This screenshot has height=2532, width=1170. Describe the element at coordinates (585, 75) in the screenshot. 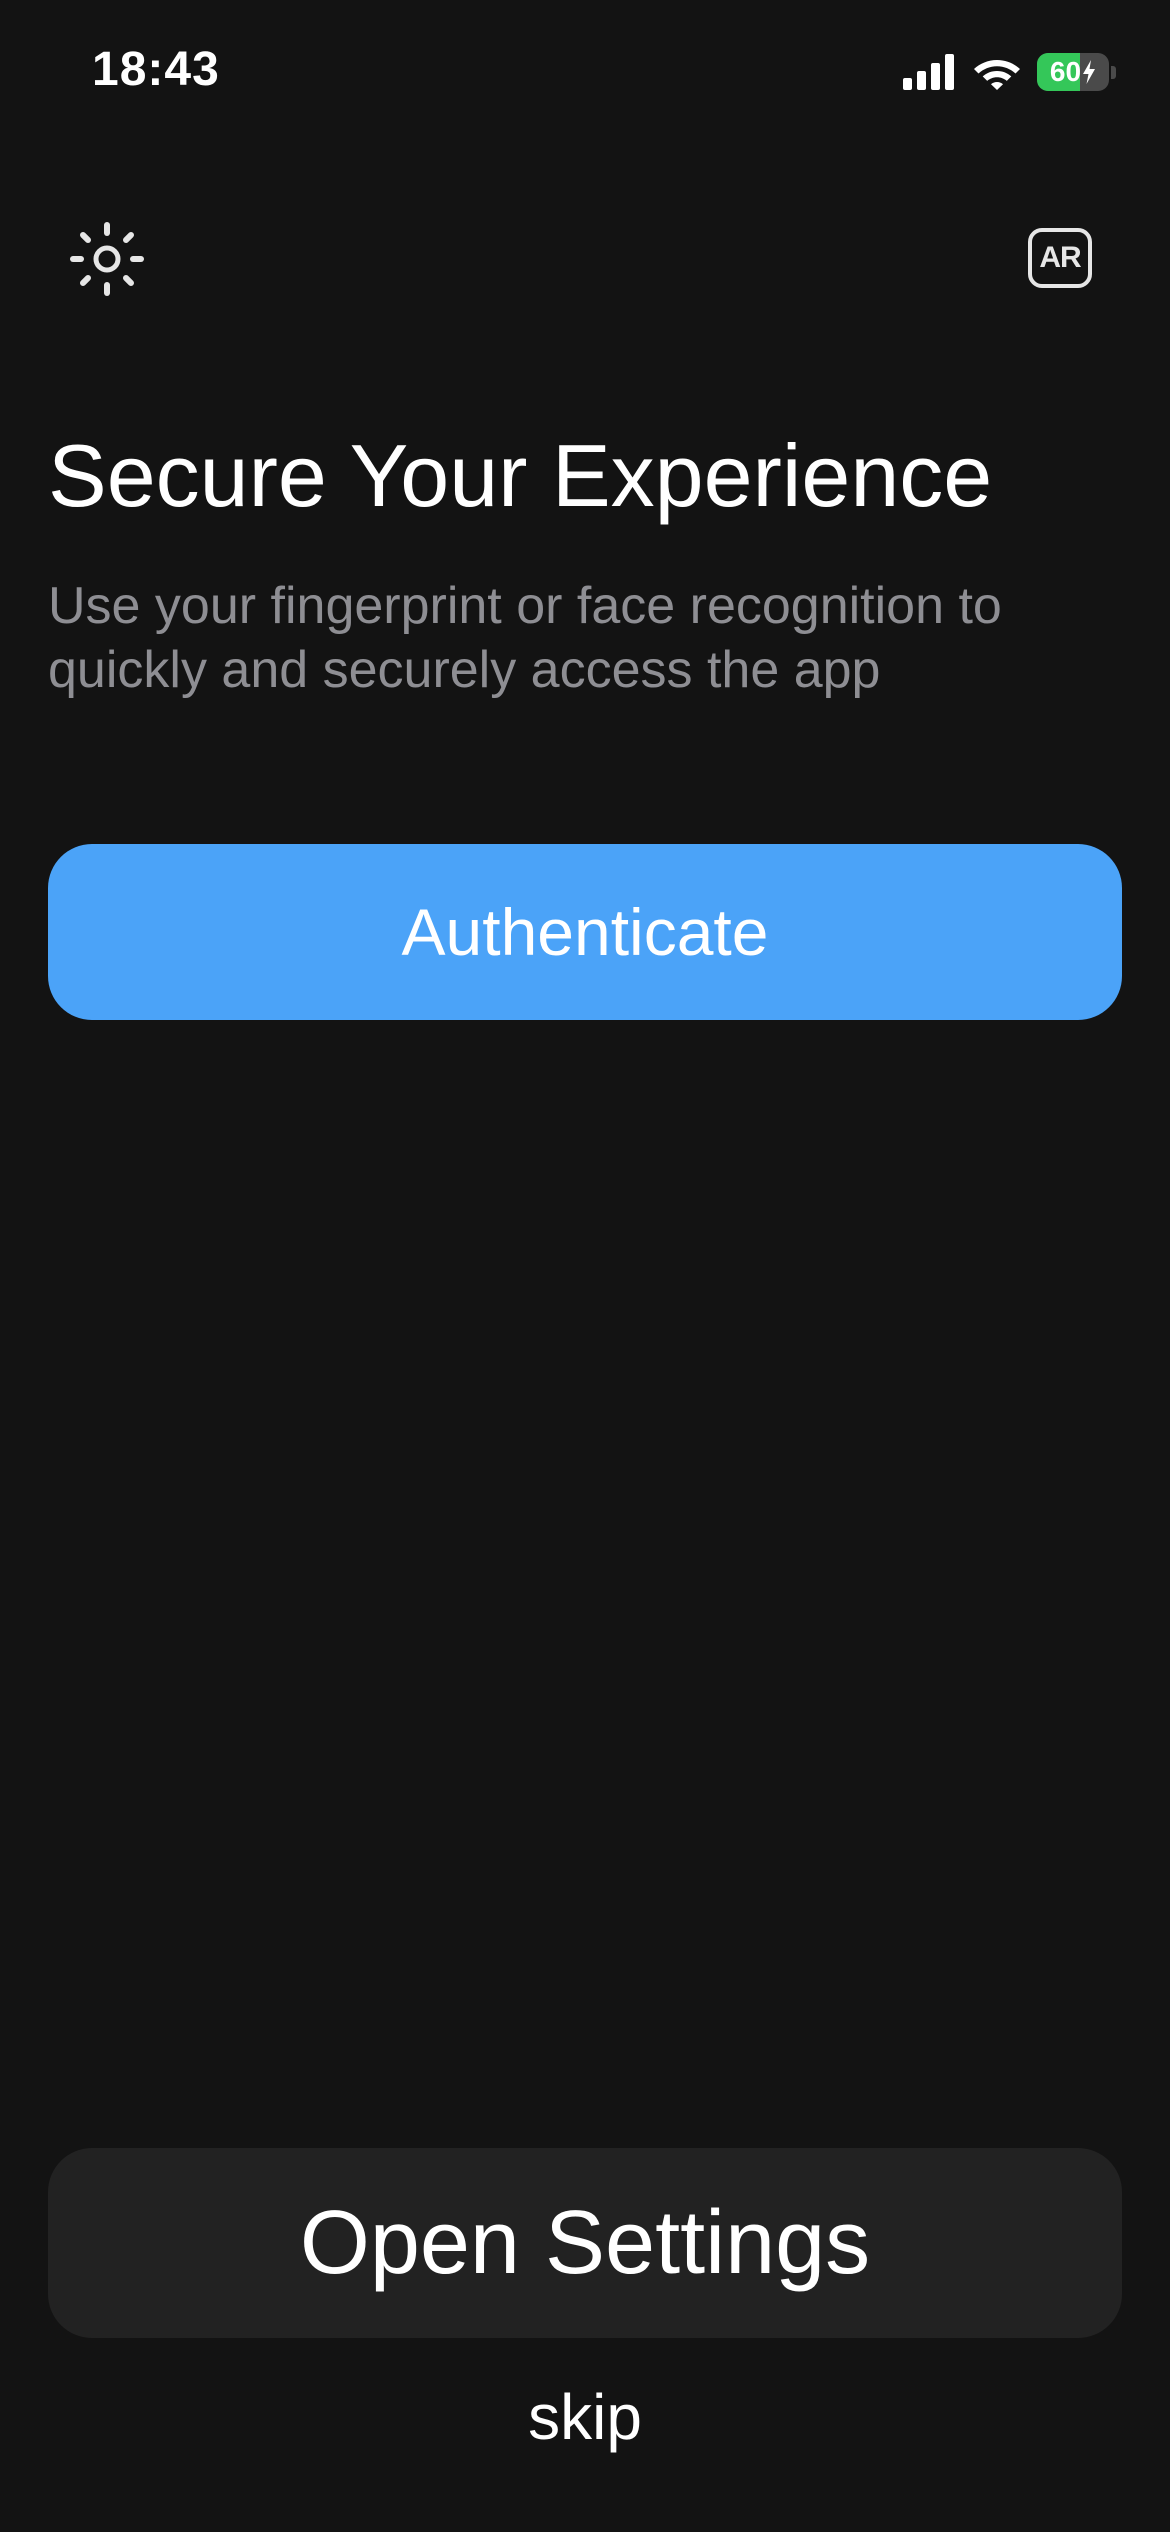

I see `status-bar: 18:43 60` at that location.